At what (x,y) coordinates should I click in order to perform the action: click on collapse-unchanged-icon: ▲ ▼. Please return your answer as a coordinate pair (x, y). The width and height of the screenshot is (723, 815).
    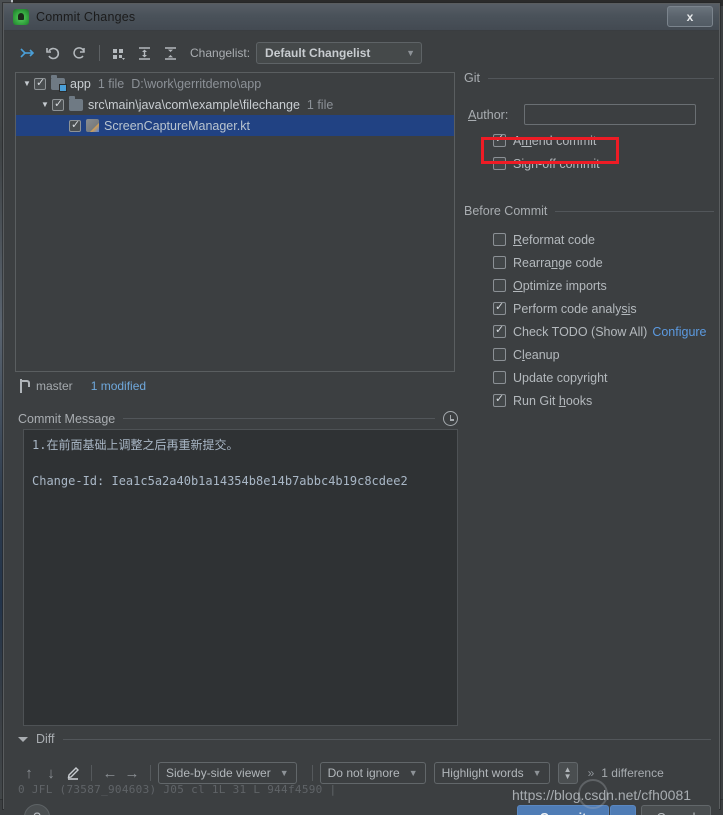
    Looking at the image, I should click on (567, 773).